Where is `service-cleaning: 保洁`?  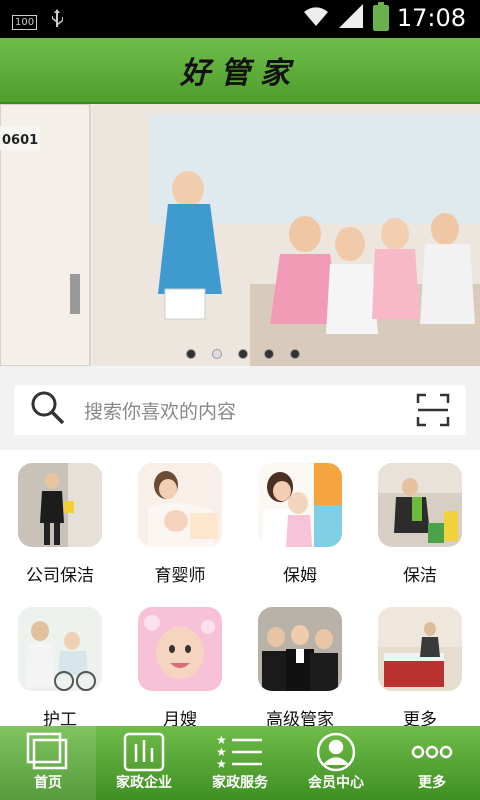
service-cleaning: 保洁 is located at coordinates (420, 524).